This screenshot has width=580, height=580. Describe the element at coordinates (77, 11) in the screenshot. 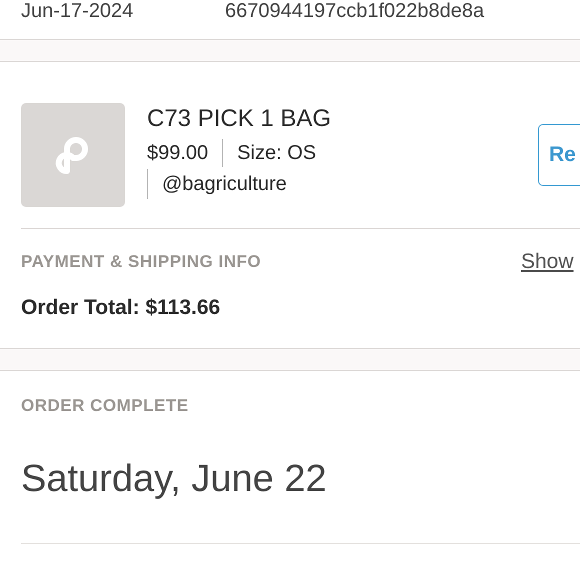

I see `order-date: Jun-17-2024` at that location.